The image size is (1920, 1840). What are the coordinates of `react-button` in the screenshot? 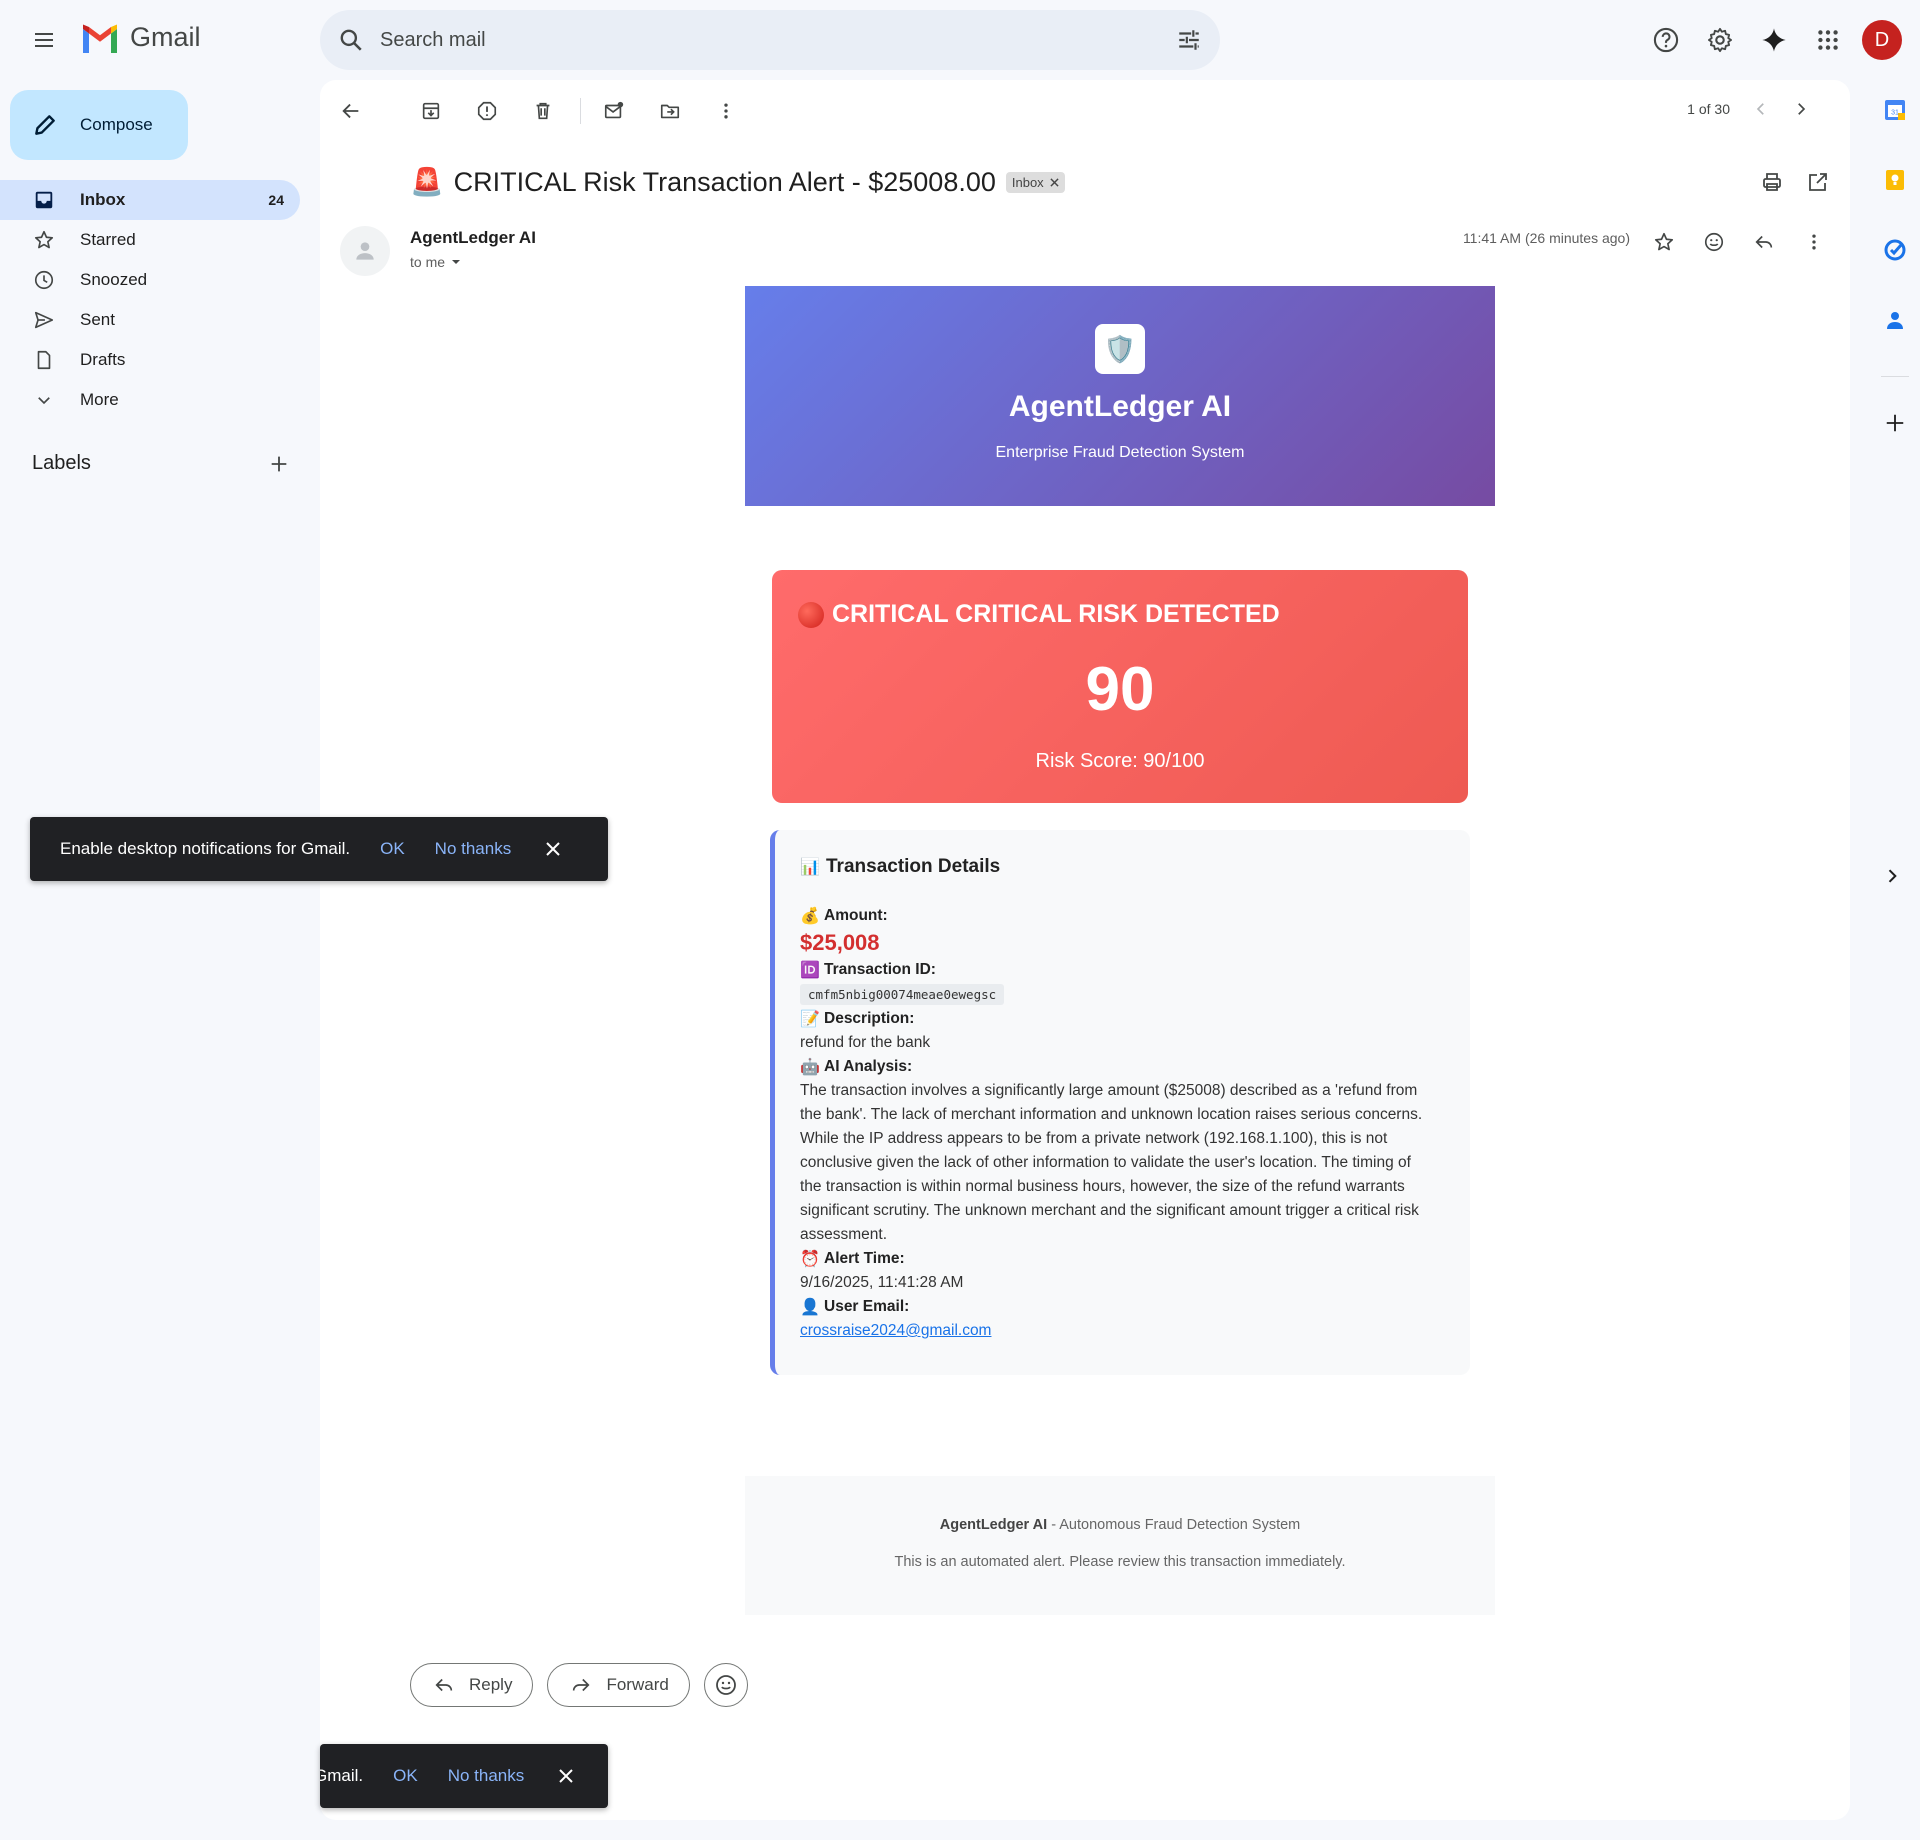 It's located at (1714, 242).